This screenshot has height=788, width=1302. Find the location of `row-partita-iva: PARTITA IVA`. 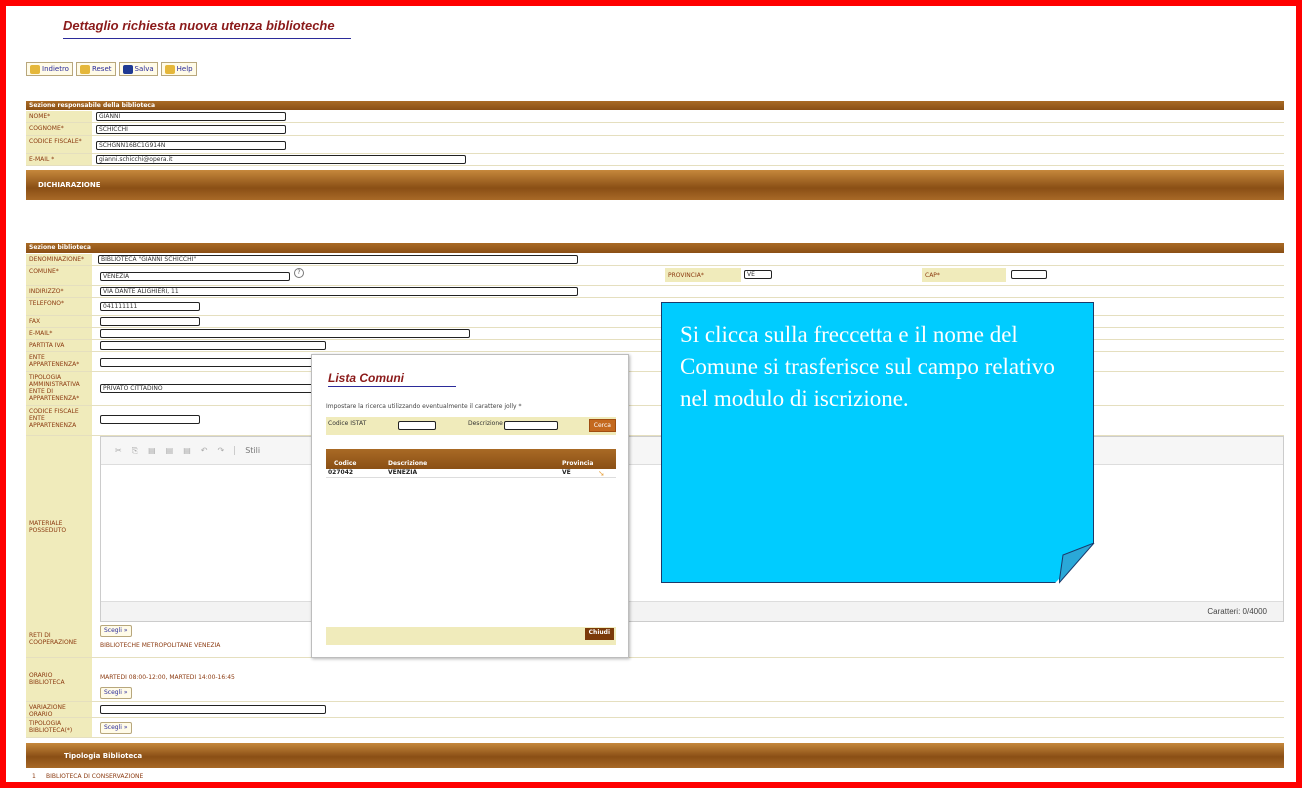

row-partita-iva: PARTITA IVA is located at coordinates (655, 346).